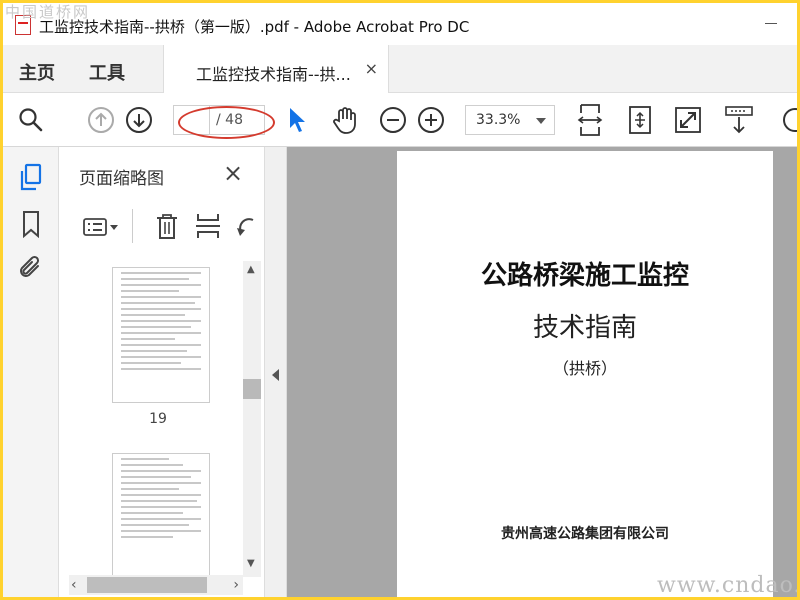 The height and width of the screenshot is (600, 800). Describe the element at coordinates (541, 121) in the screenshot. I see `chevron-down-icon` at that location.